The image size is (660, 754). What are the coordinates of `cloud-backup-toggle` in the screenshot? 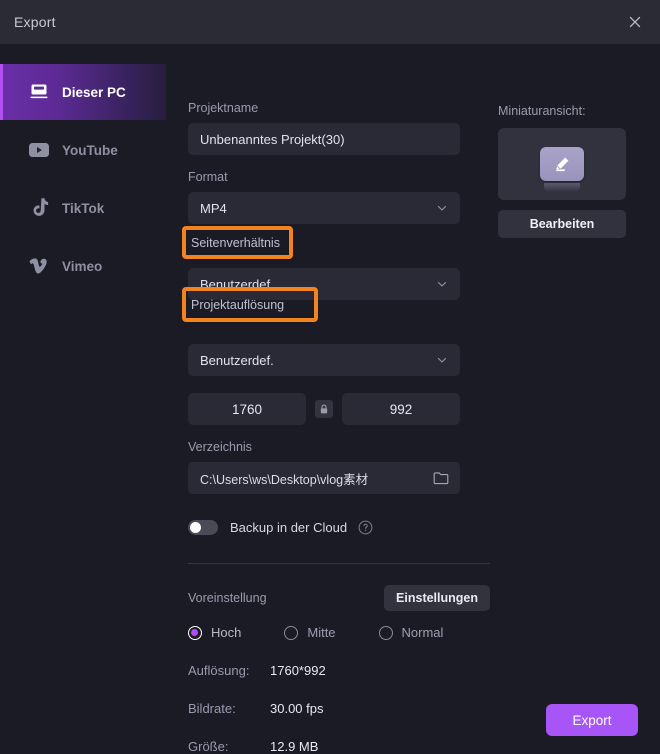 It's located at (203, 527).